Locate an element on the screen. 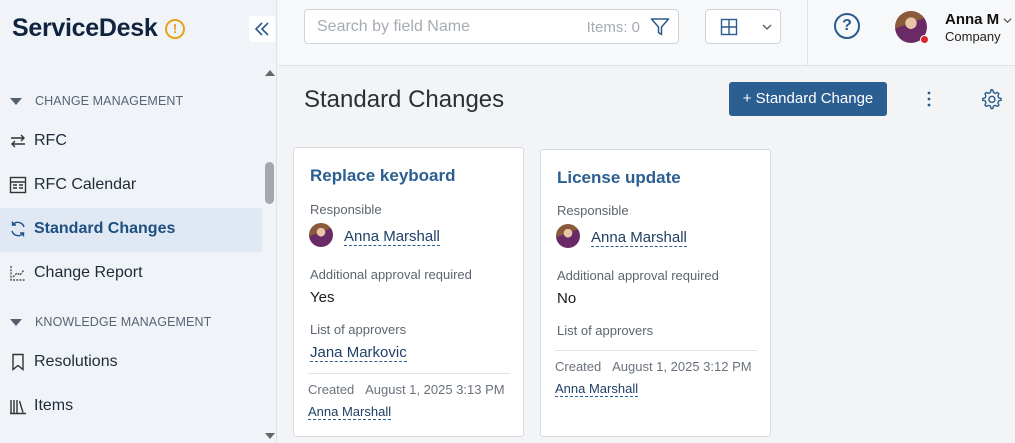  bookmark-icon is located at coordinates (18, 362).